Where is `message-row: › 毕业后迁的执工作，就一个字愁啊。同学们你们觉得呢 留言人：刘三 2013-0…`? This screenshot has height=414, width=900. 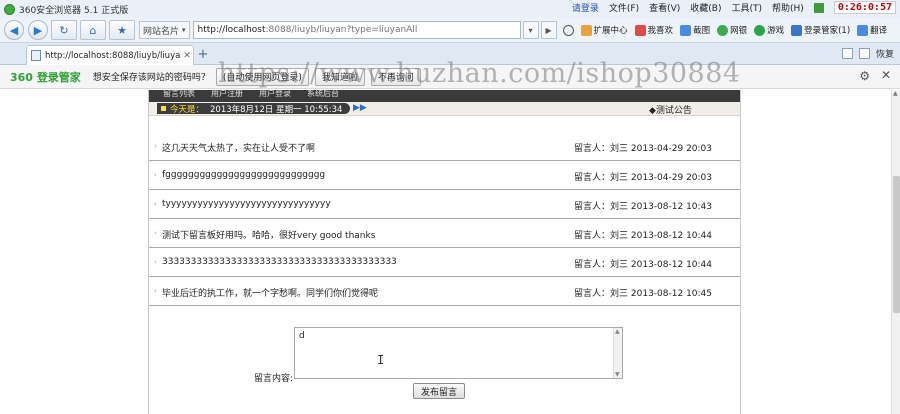
message-row: › 毕业后迁的执工作，就一个字愁啊。同学们你们觉得呢 留言人：刘三 2013-0… is located at coordinates (444, 291).